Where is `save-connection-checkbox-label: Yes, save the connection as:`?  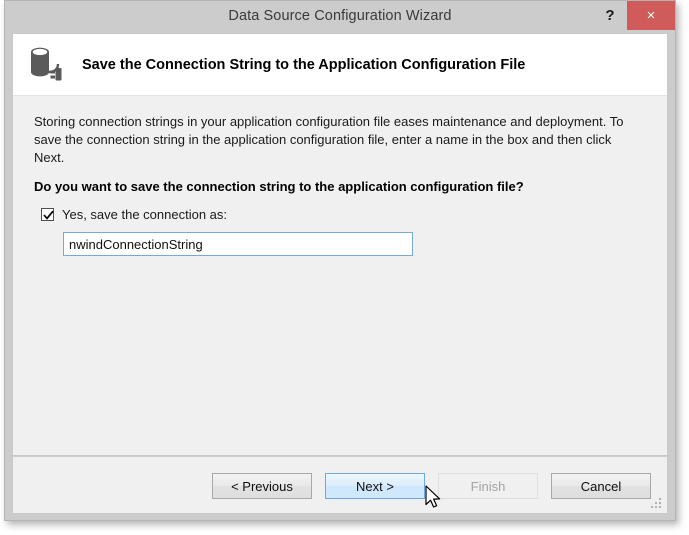 save-connection-checkbox-label: Yes, save the connection as: is located at coordinates (145, 214).